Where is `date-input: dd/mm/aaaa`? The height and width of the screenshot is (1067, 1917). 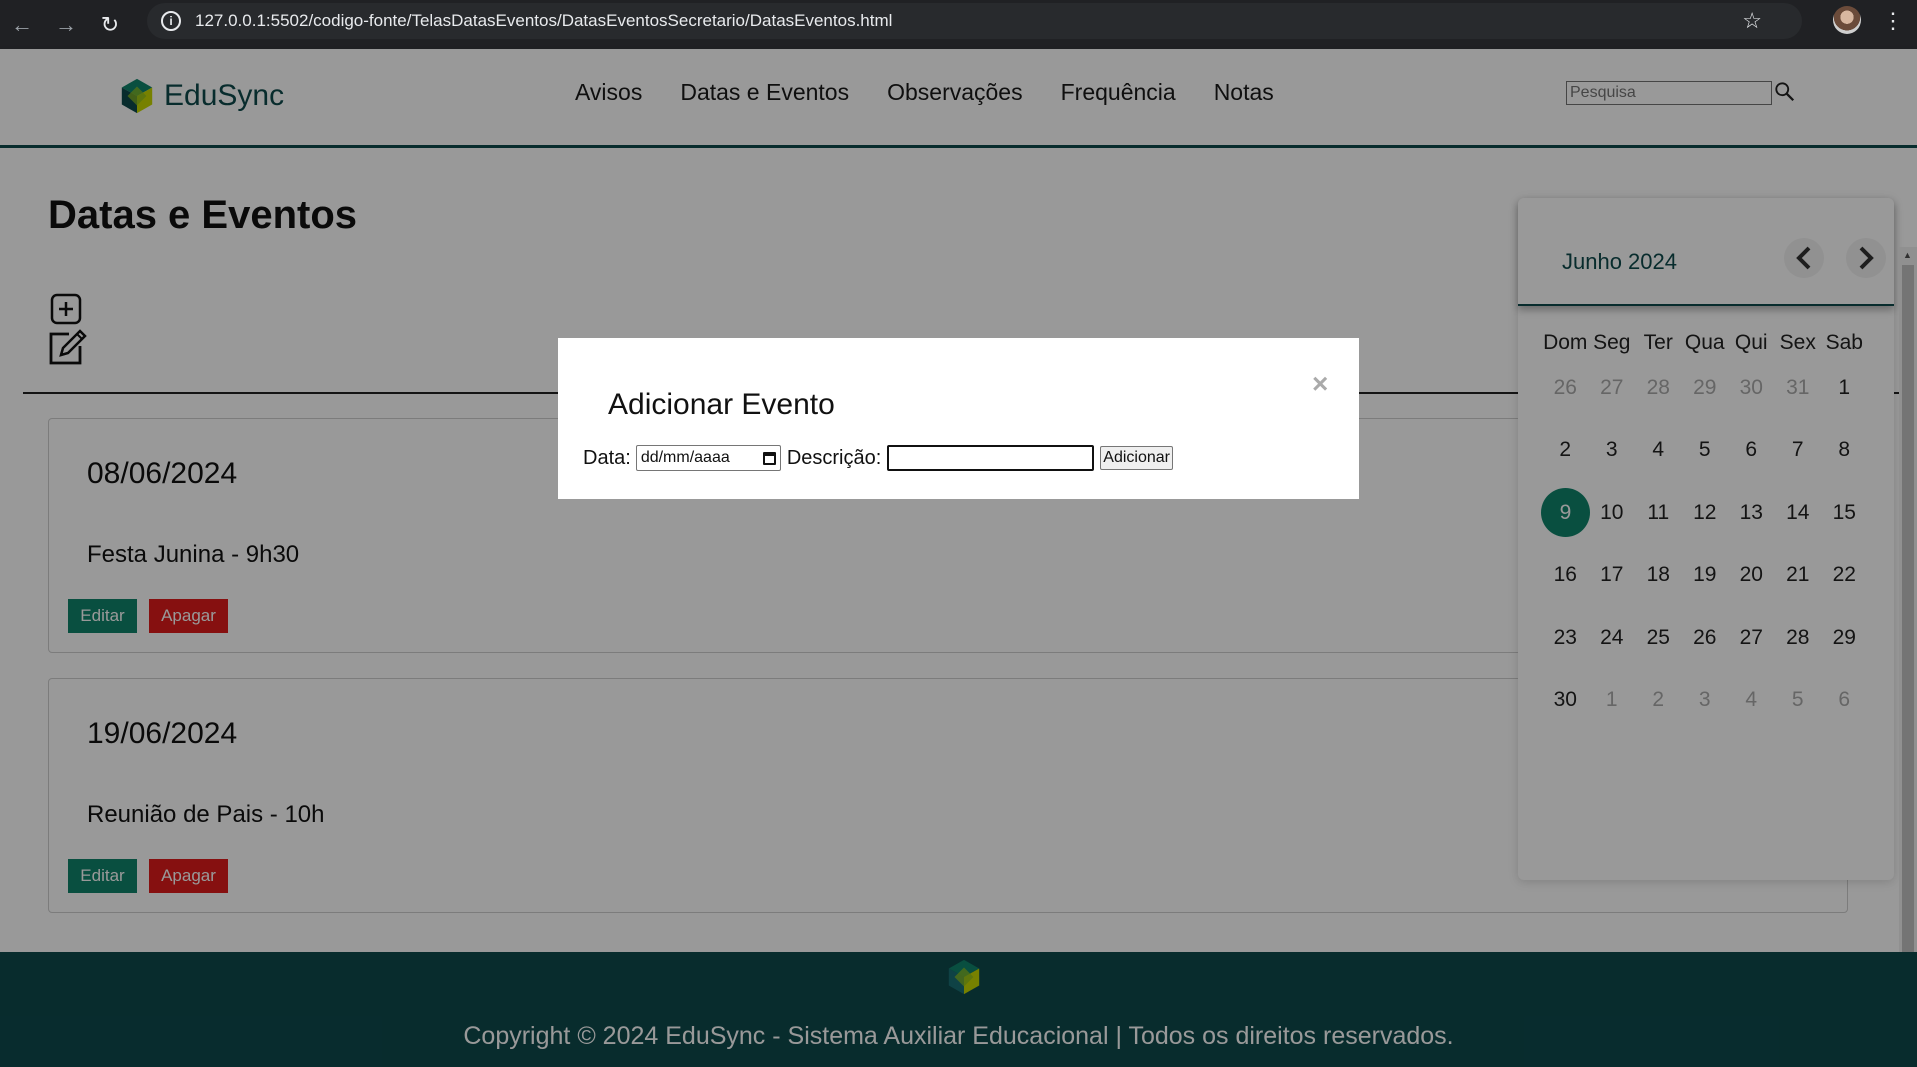
date-input: dd/mm/aaaa is located at coordinates (708, 458).